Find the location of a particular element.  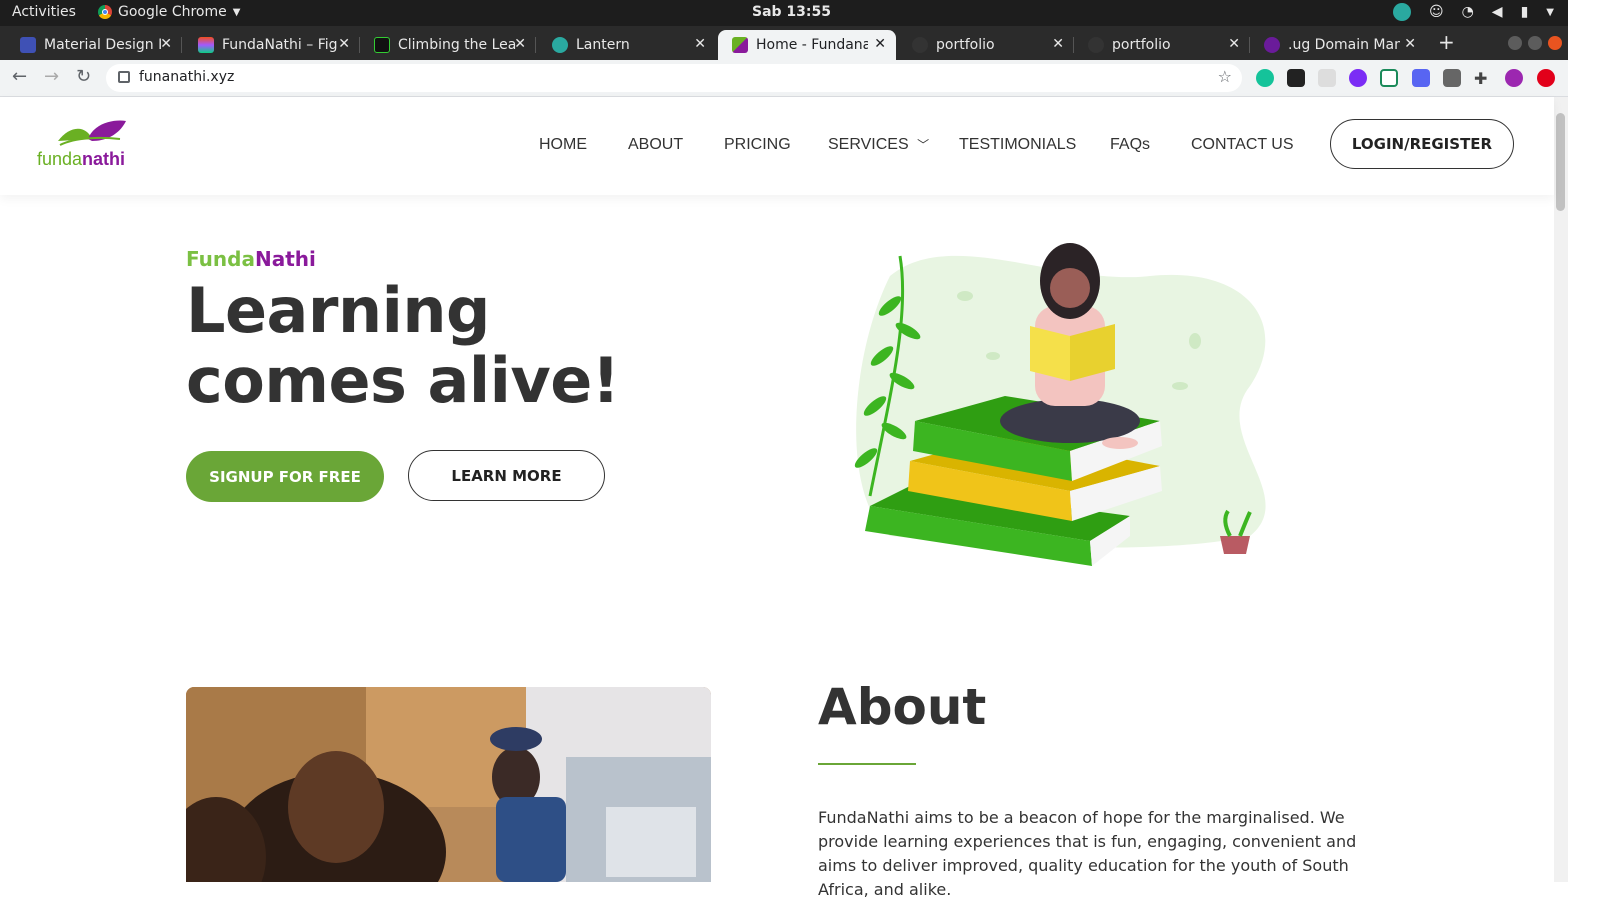

chrome-icon is located at coordinates (105, 12).